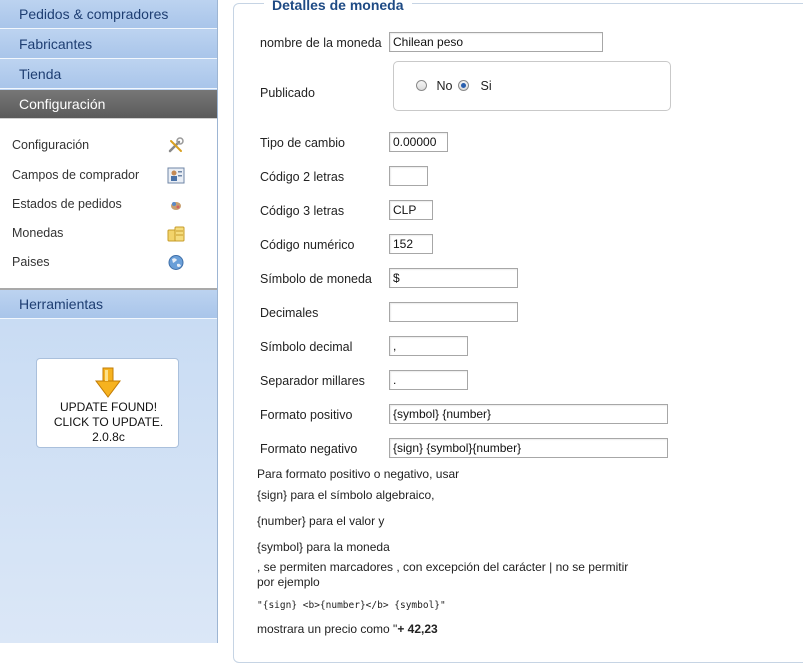 This screenshot has height=663, width=803. Describe the element at coordinates (532, 86) in the screenshot. I see `publicado-radio-group: No Si` at that location.